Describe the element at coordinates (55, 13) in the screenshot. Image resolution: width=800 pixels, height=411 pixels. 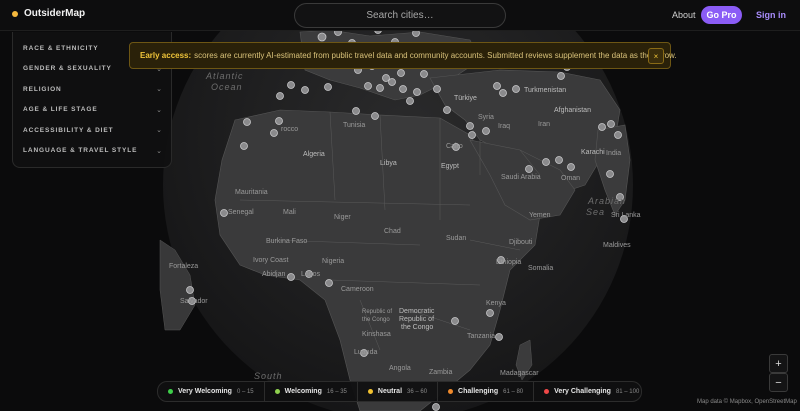
I see `brand-name: OutsiderMap` at that location.